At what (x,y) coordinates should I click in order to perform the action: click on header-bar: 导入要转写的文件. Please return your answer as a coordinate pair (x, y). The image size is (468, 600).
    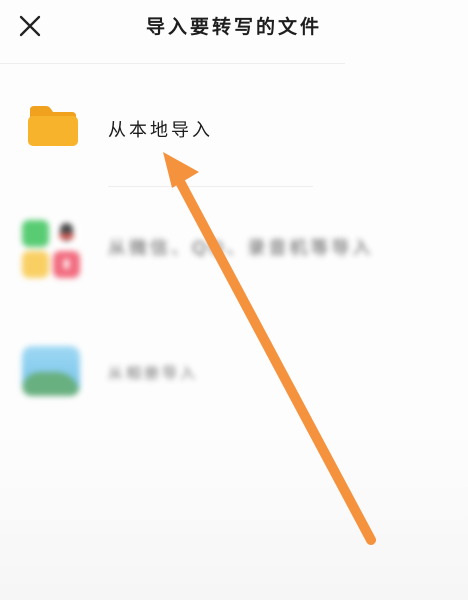
    Looking at the image, I should click on (234, 31).